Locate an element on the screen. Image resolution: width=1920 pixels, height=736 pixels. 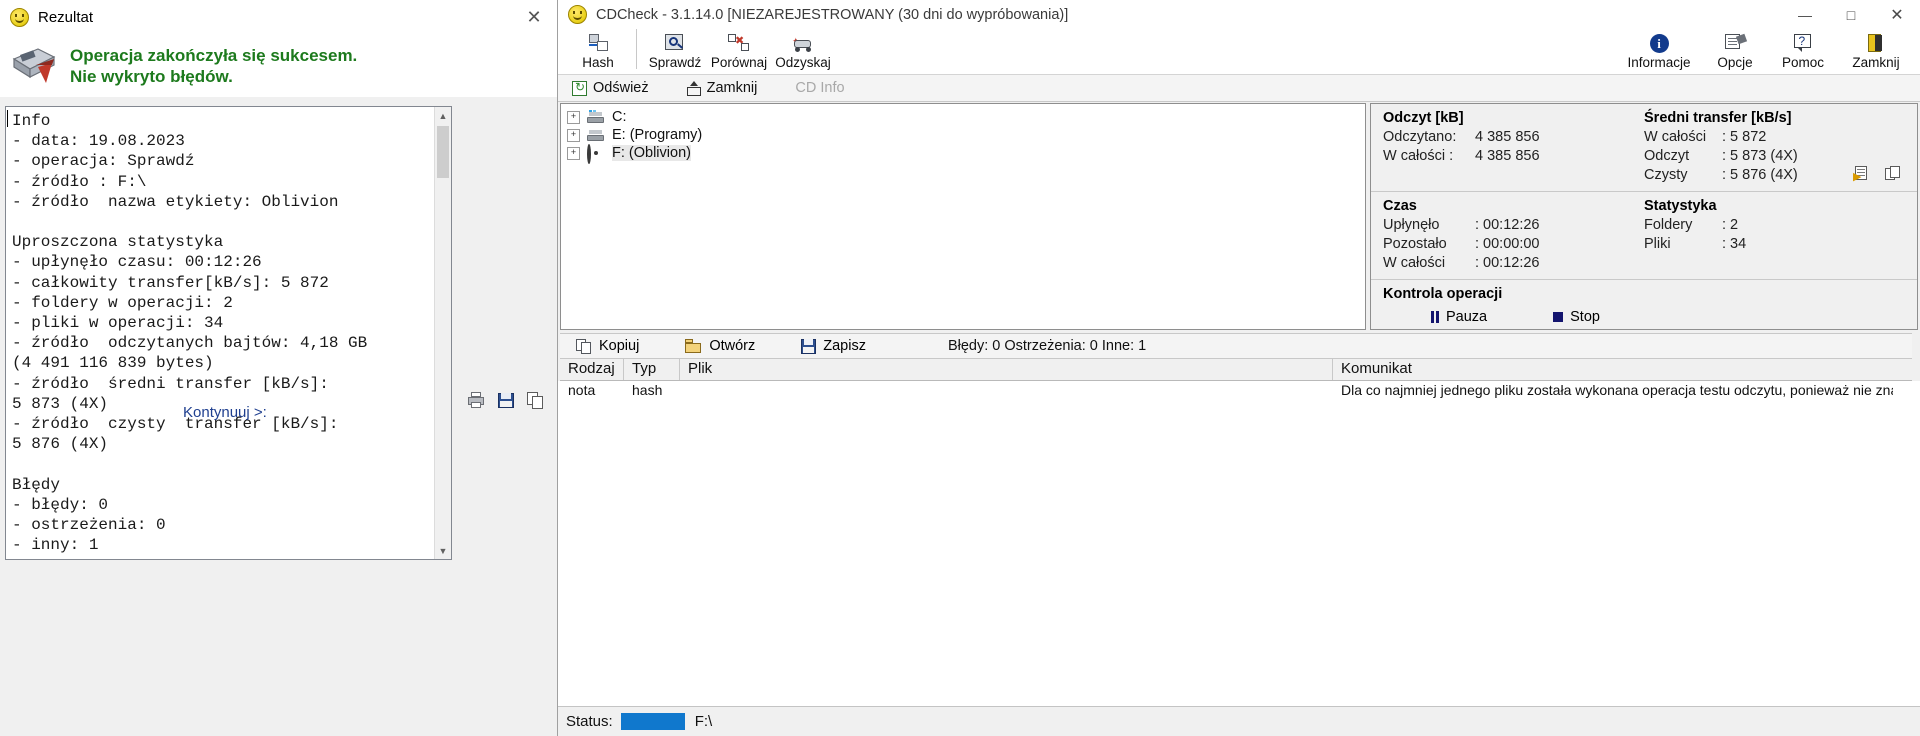
ribbon-label-zamknij: Zamknij is located at coordinates (1876, 62).